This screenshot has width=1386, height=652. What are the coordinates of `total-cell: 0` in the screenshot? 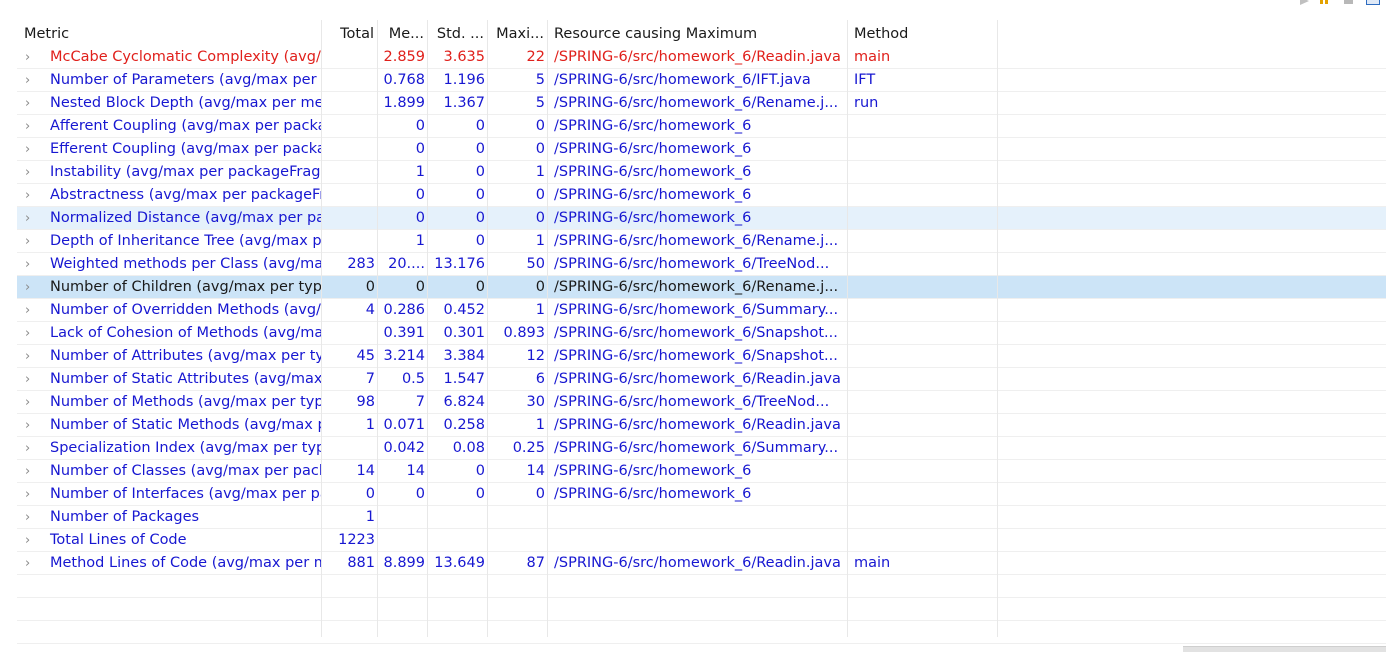 It's located at (370, 287).